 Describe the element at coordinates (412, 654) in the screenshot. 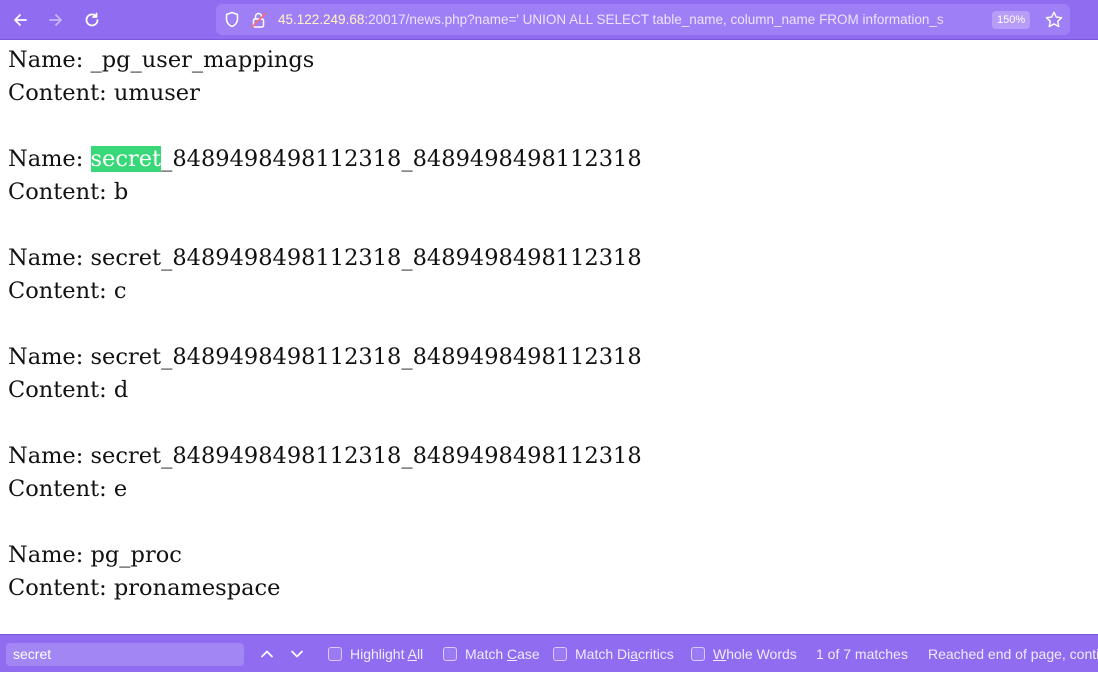

I see `access-key: A` at that location.